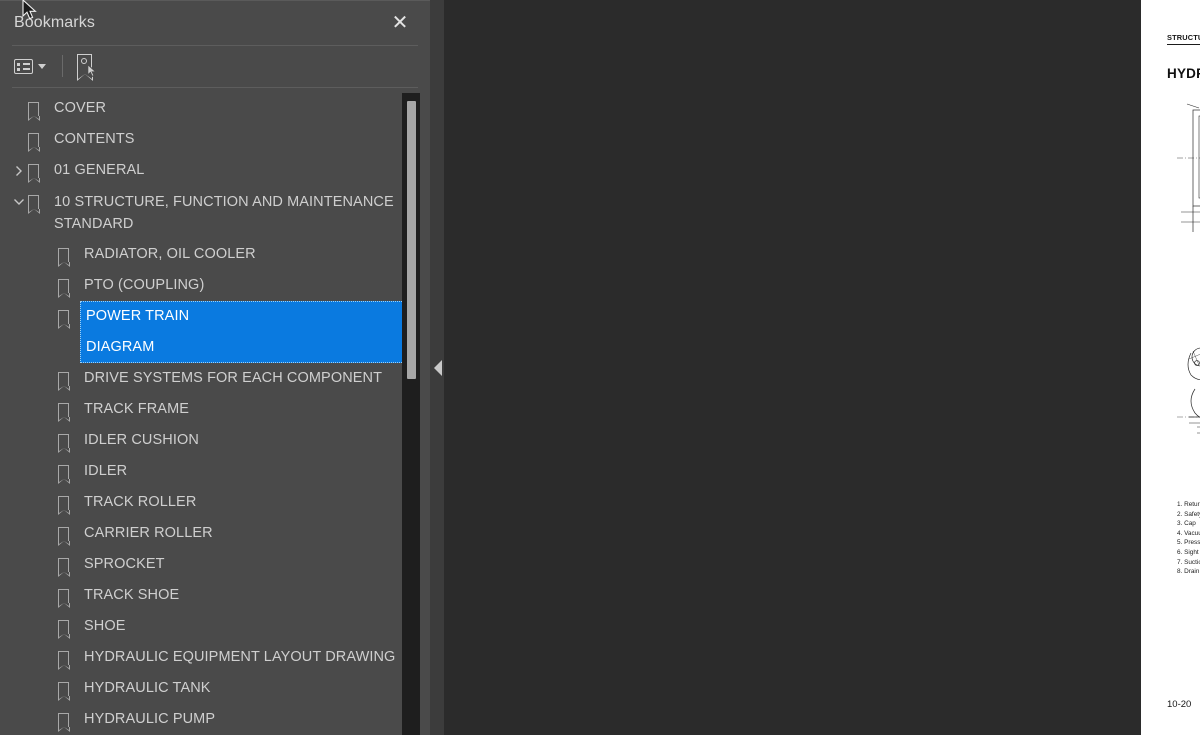  What do you see at coordinates (124, 564) in the screenshot?
I see `bookmark-label: SPROCKET` at bounding box center [124, 564].